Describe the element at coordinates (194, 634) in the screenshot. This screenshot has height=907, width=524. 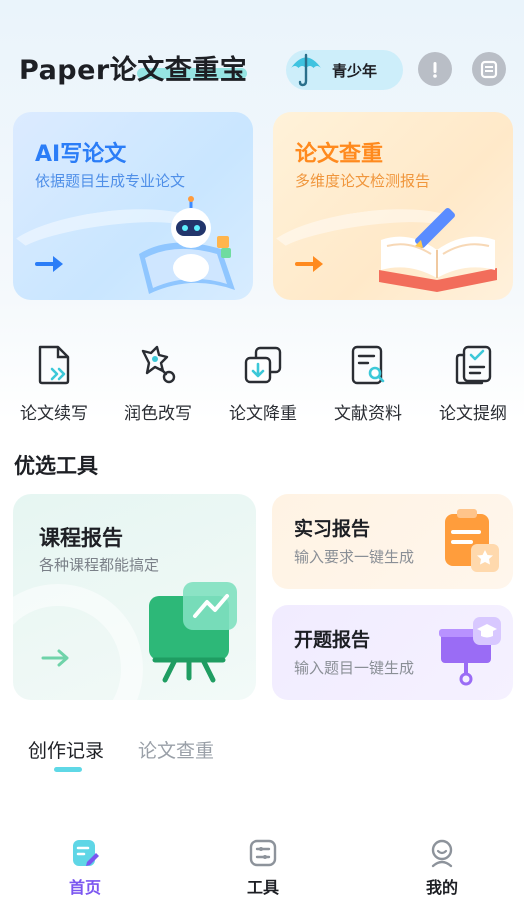
I see `presentation-board-illustration` at that location.